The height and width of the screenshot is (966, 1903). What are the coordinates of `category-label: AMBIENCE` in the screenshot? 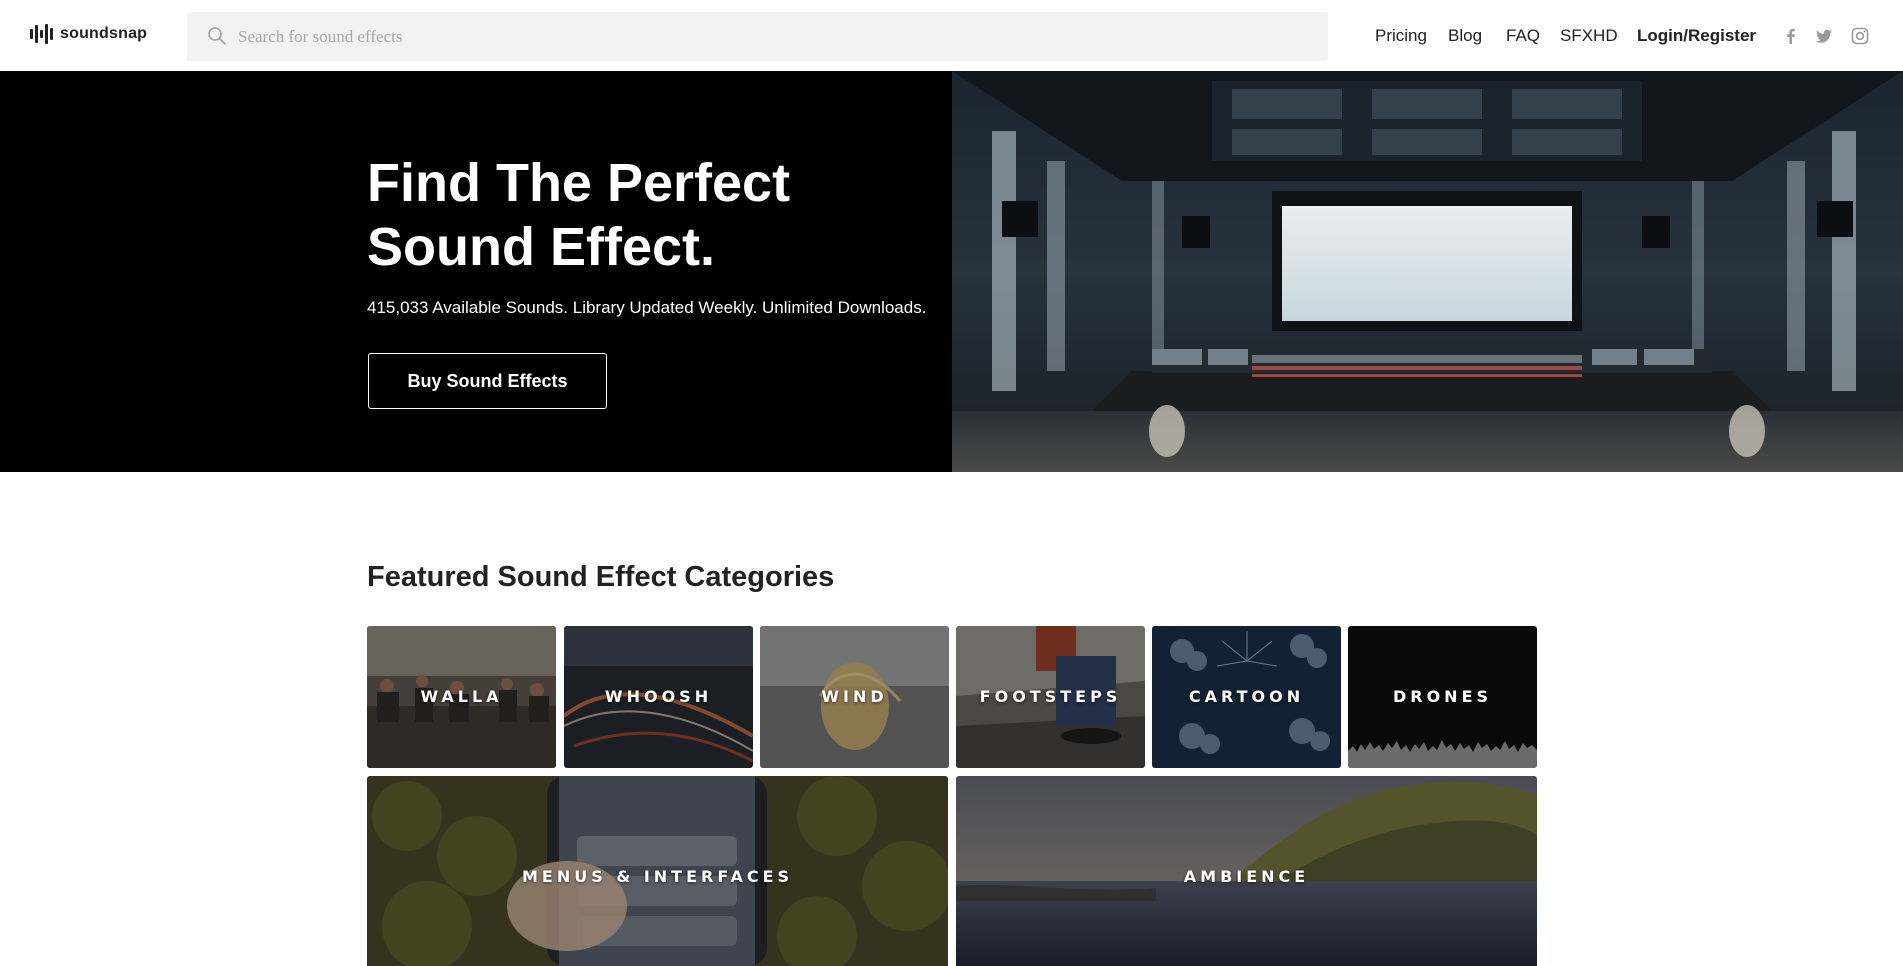 It's located at (1246, 876).